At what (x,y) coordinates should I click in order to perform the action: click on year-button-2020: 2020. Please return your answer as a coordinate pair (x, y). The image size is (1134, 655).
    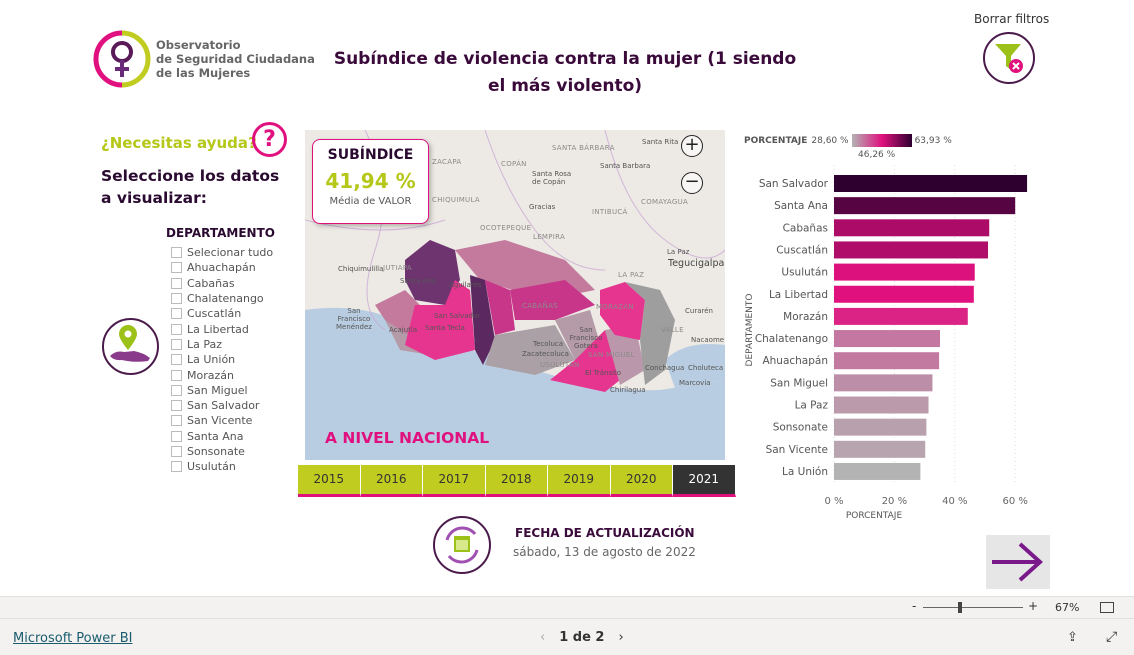
    Looking at the image, I should click on (641, 481).